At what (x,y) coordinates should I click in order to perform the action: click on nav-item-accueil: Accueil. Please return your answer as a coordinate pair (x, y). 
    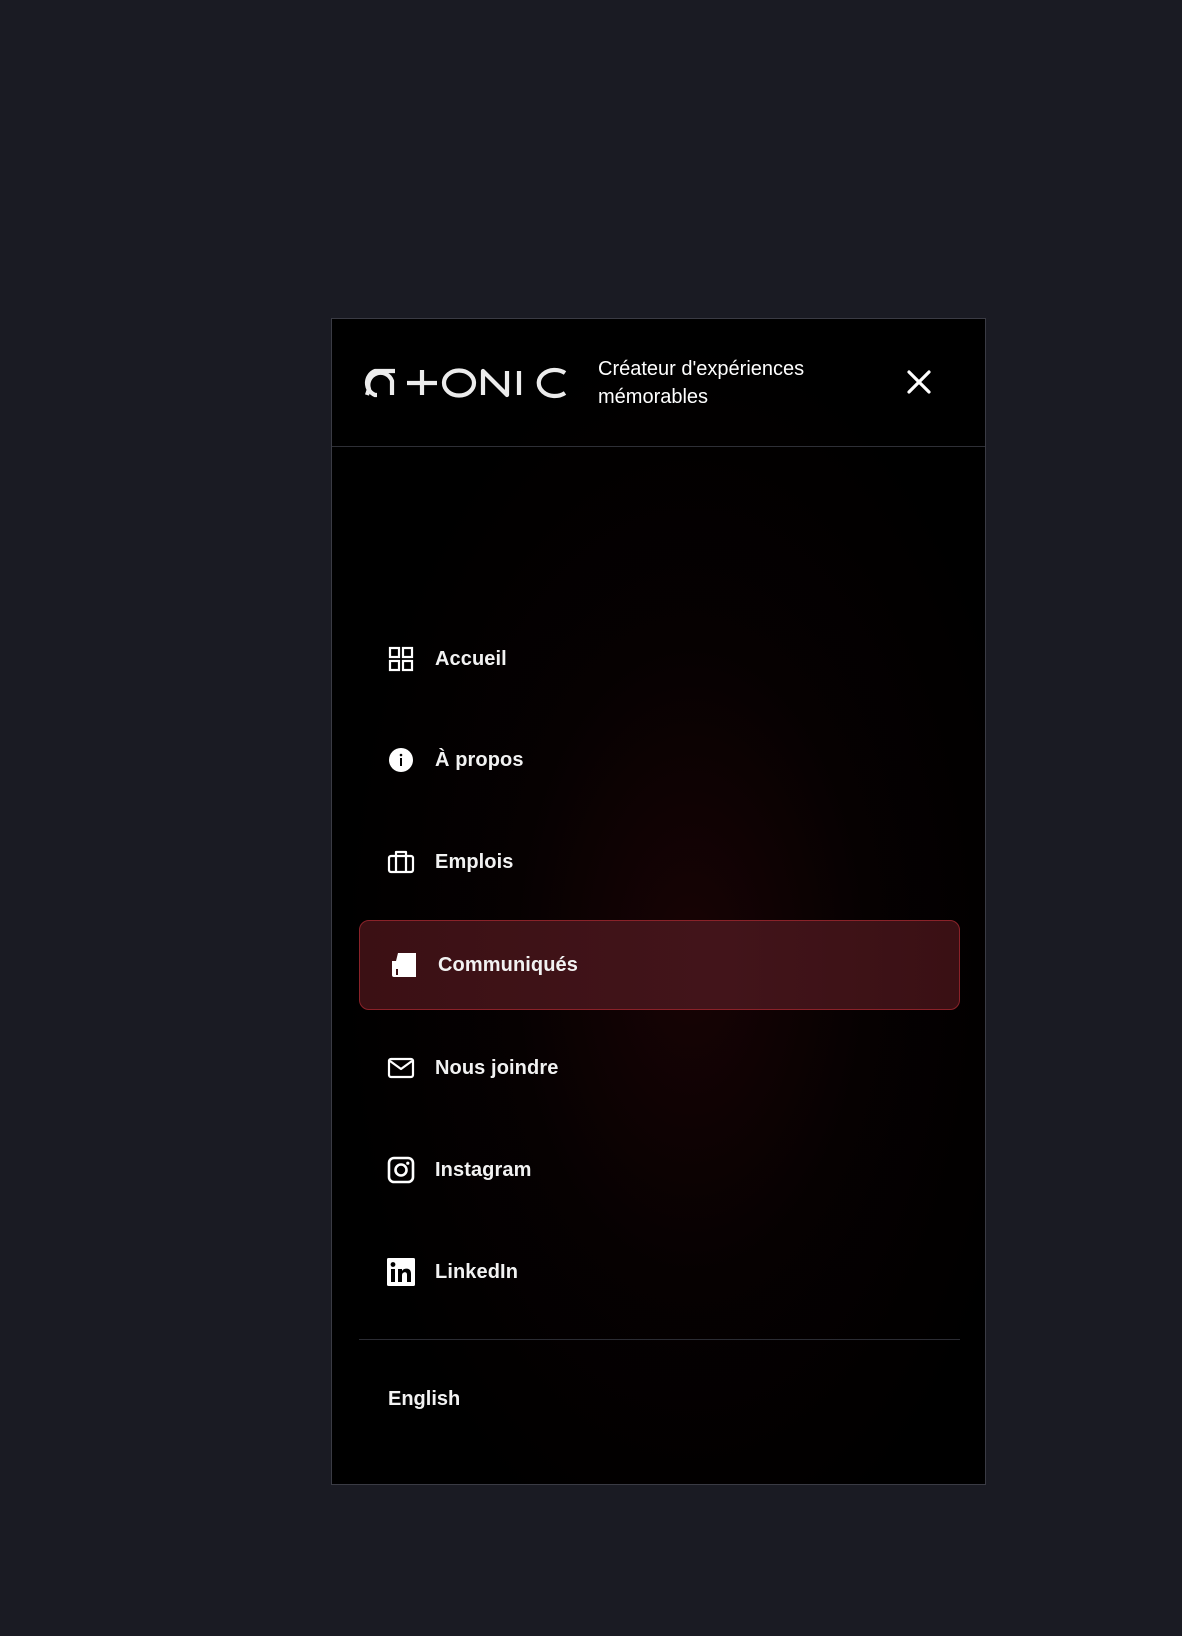
    Looking at the image, I should click on (659, 659).